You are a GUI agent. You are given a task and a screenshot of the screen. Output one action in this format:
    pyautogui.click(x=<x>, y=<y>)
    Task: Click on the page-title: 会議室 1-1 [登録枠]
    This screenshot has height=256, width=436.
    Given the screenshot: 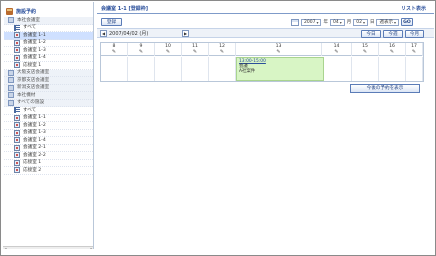 What is the action you would take?
    pyautogui.click(x=125, y=9)
    